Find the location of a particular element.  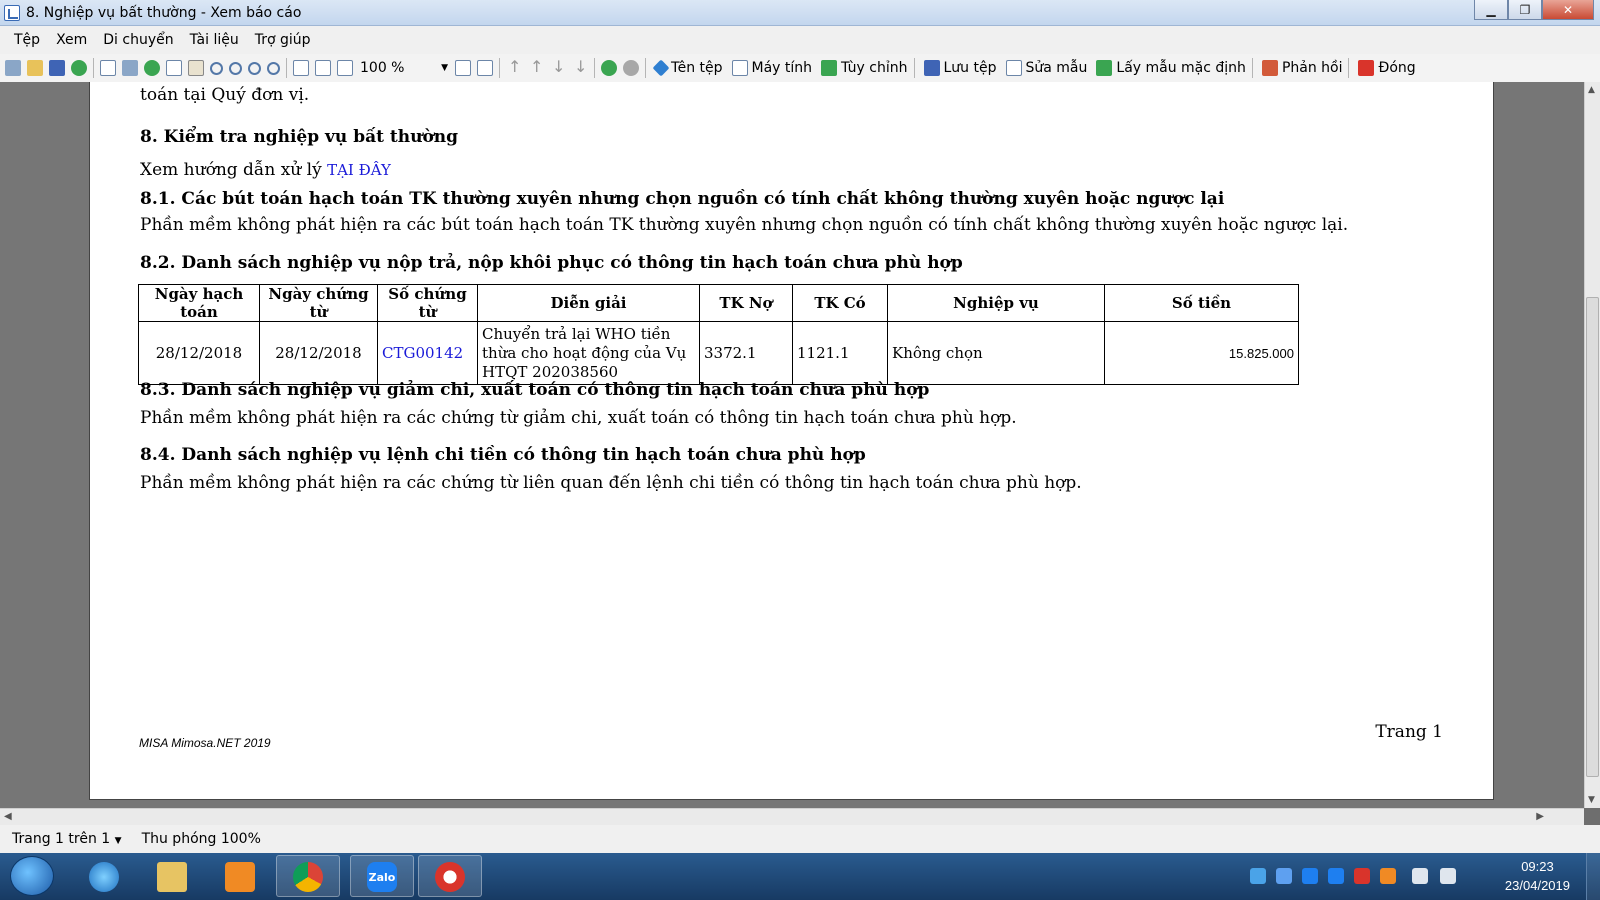

horizontal-scrollbar: ◀ ▶ is located at coordinates (792, 816).